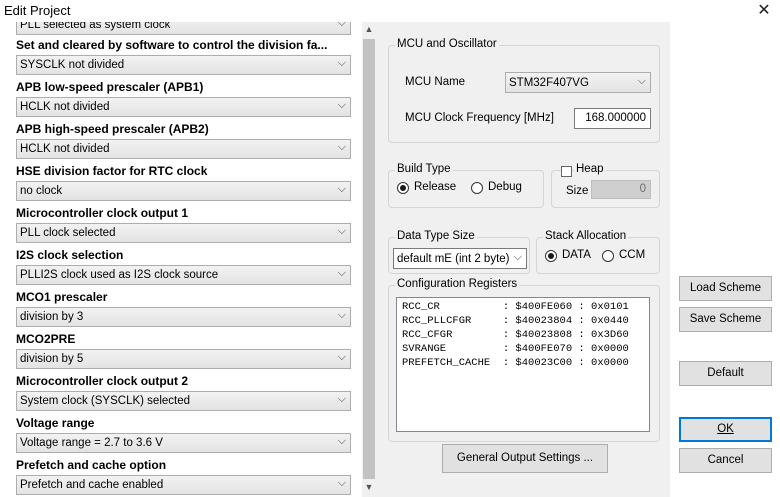 This screenshot has width=780, height=497. I want to click on mco2-select: System clock (SYSCLK) selected ⌵, so click(183, 401).